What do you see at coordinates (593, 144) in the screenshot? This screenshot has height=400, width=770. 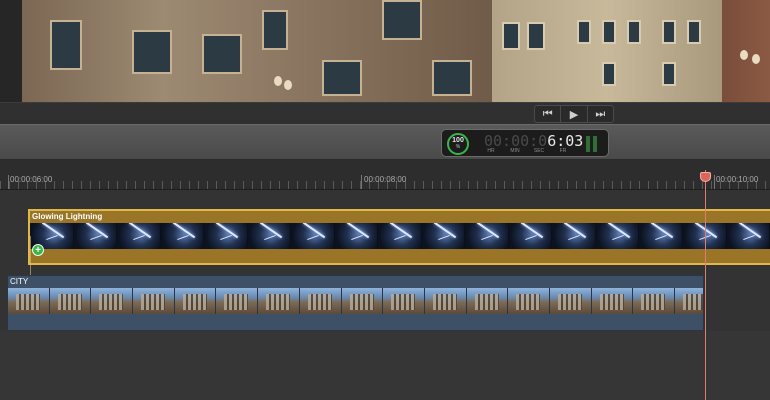 I see `audio-meter-icon` at bounding box center [593, 144].